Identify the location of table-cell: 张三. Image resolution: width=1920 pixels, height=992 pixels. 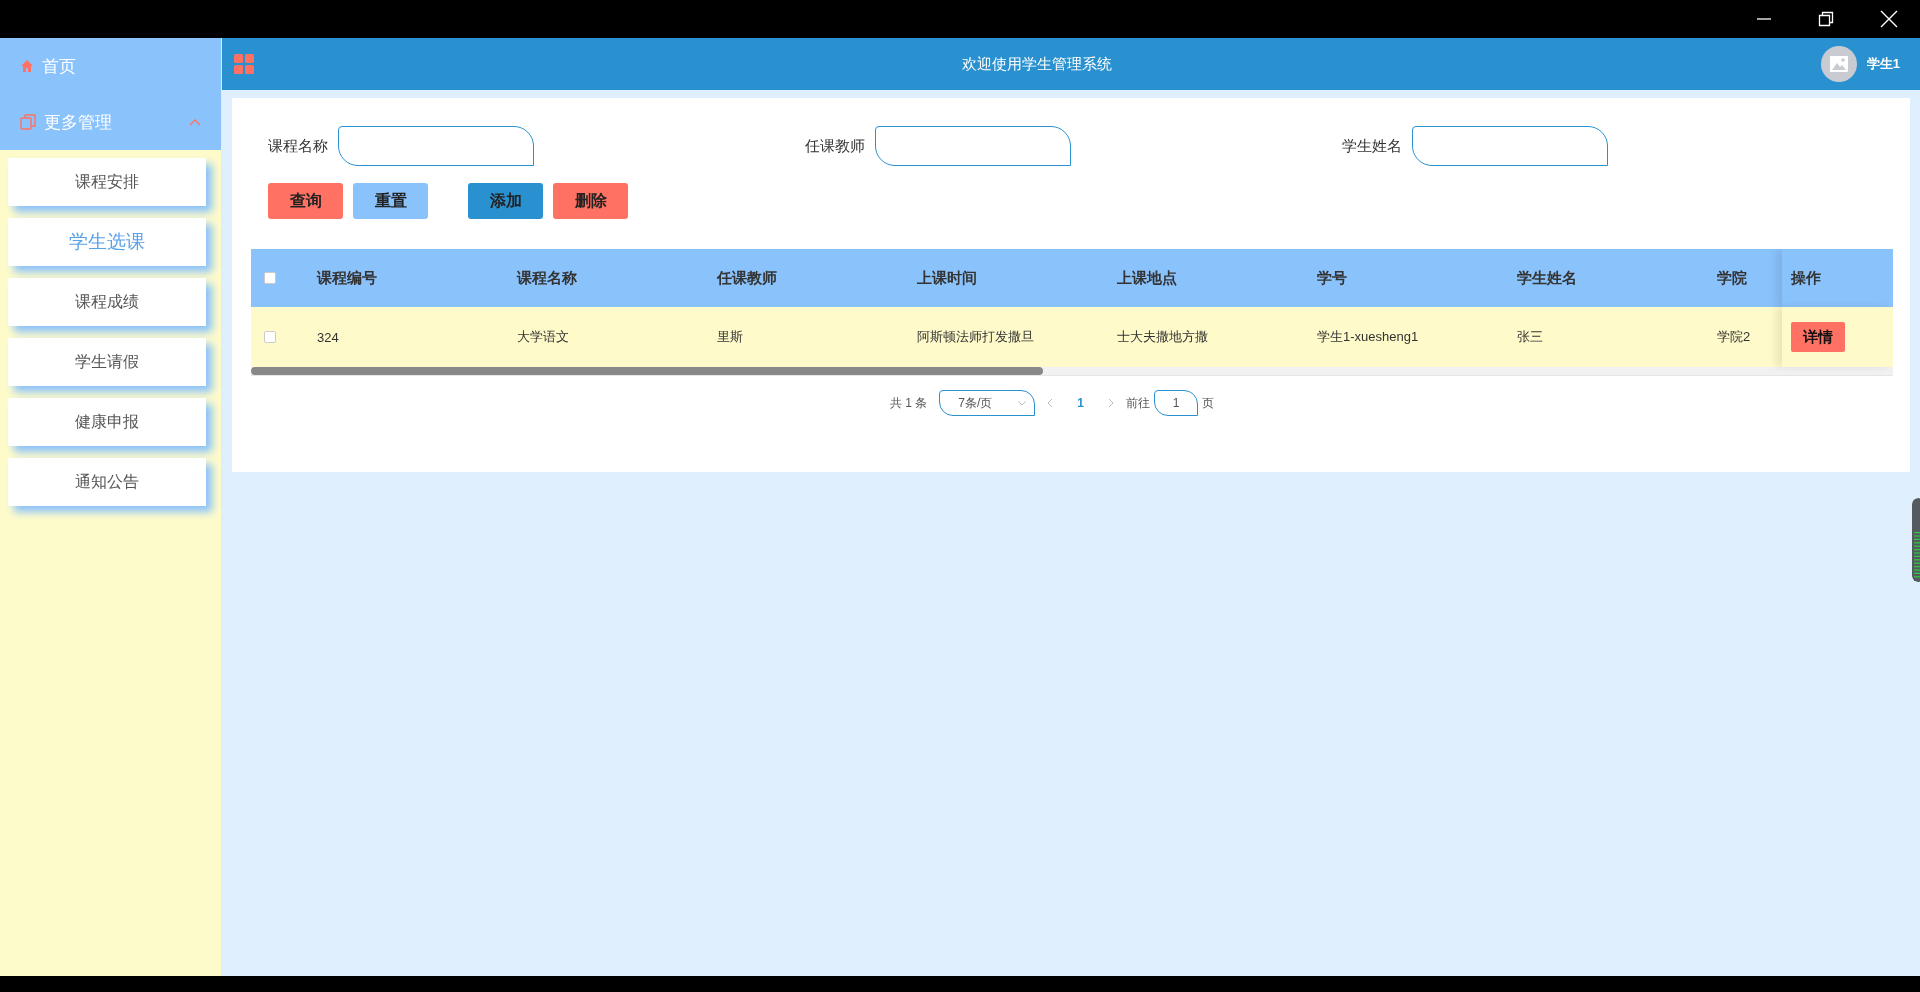
(1530, 337).